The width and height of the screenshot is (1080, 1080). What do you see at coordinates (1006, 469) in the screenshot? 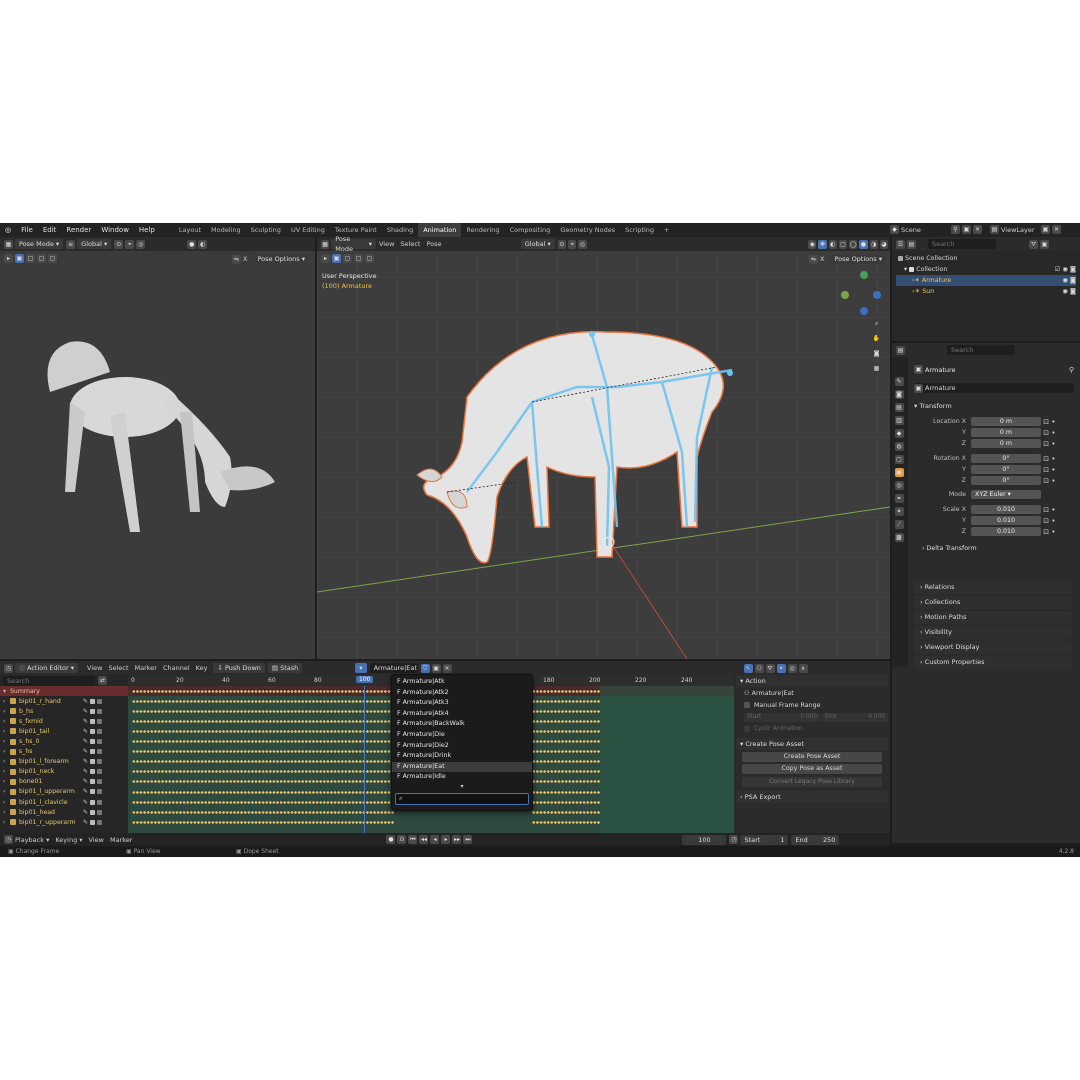
I see `rotation-y-field: 0°` at bounding box center [1006, 469].